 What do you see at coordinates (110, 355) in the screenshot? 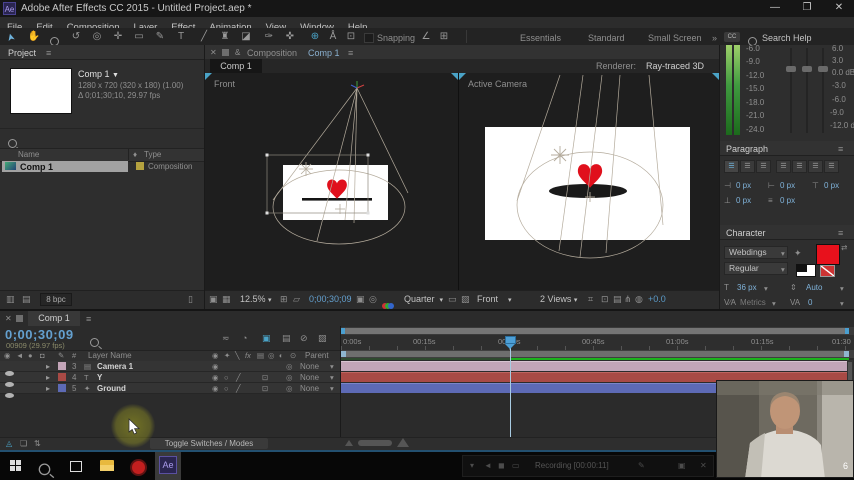
I see `column-layer-name: Layer Name` at bounding box center [110, 355].